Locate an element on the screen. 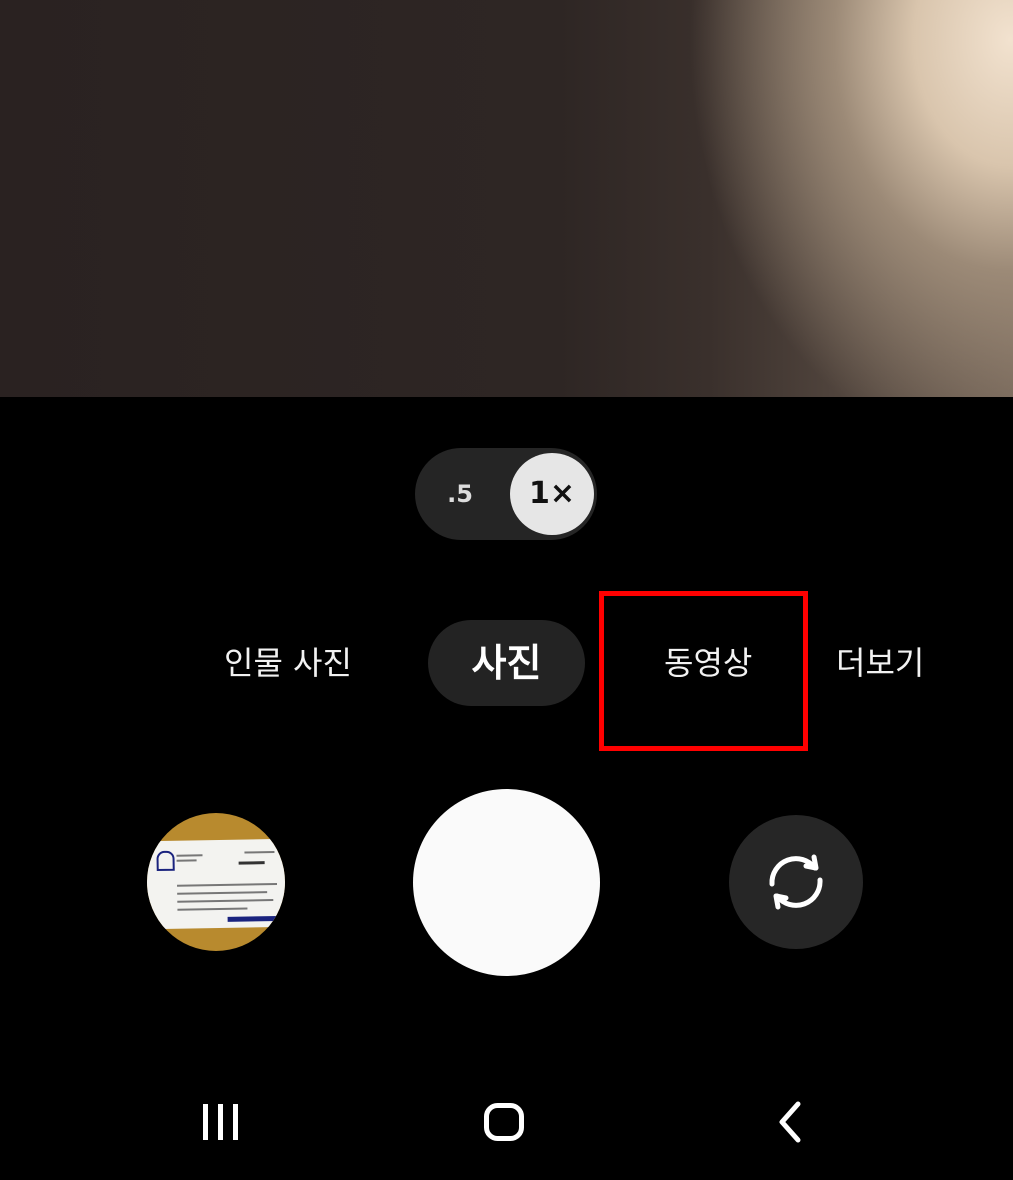 The image size is (1013, 1180). mode-video: 동영상 is located at coordinates (708, 663).